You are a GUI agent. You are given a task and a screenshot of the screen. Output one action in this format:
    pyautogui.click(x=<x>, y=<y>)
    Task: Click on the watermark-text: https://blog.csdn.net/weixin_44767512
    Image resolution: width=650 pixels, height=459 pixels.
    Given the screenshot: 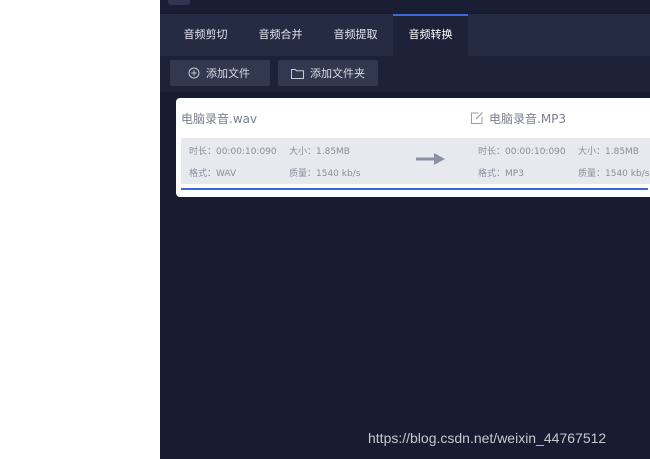 What is the action you would take?
    pyautogui.click(x=487, y=438)
    